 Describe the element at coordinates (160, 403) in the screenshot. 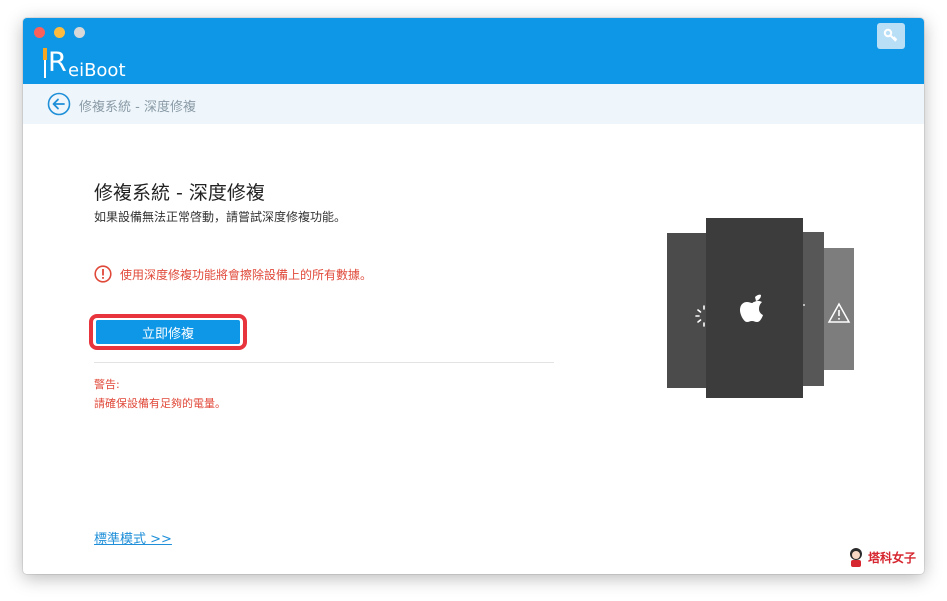

I see `note-body: 請確保設備有足夠的電量。` at that location.